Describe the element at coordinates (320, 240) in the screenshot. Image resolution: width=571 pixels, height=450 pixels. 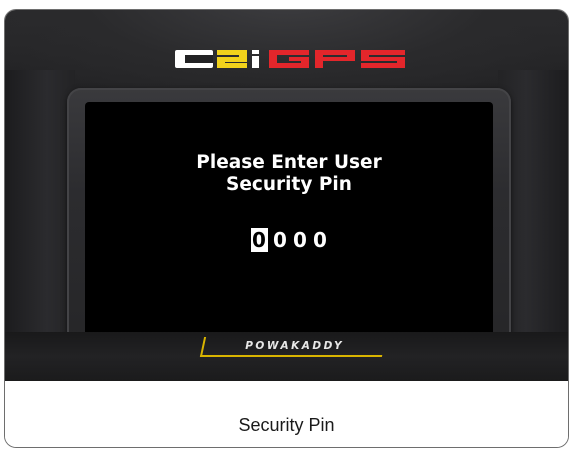
I see `pin-digit-4: 0` at that location.